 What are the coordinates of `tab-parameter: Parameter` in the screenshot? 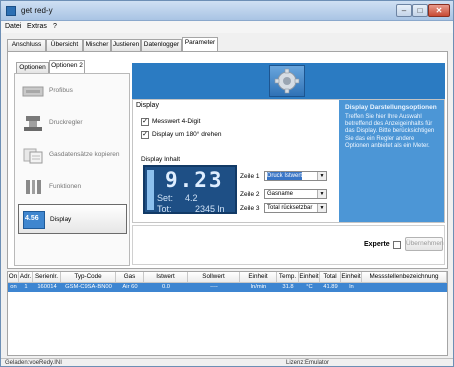 It's located at (200, 44).